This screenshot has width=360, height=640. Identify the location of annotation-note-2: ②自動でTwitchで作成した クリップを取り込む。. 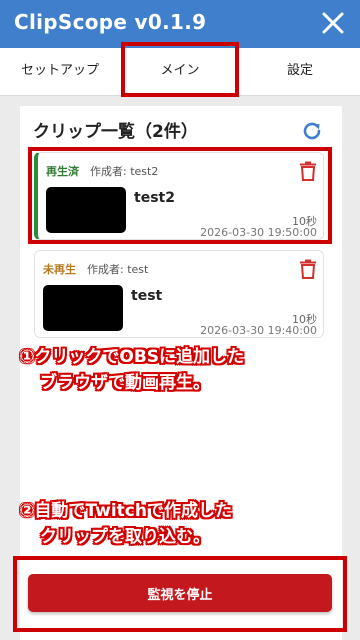
(185, 524).